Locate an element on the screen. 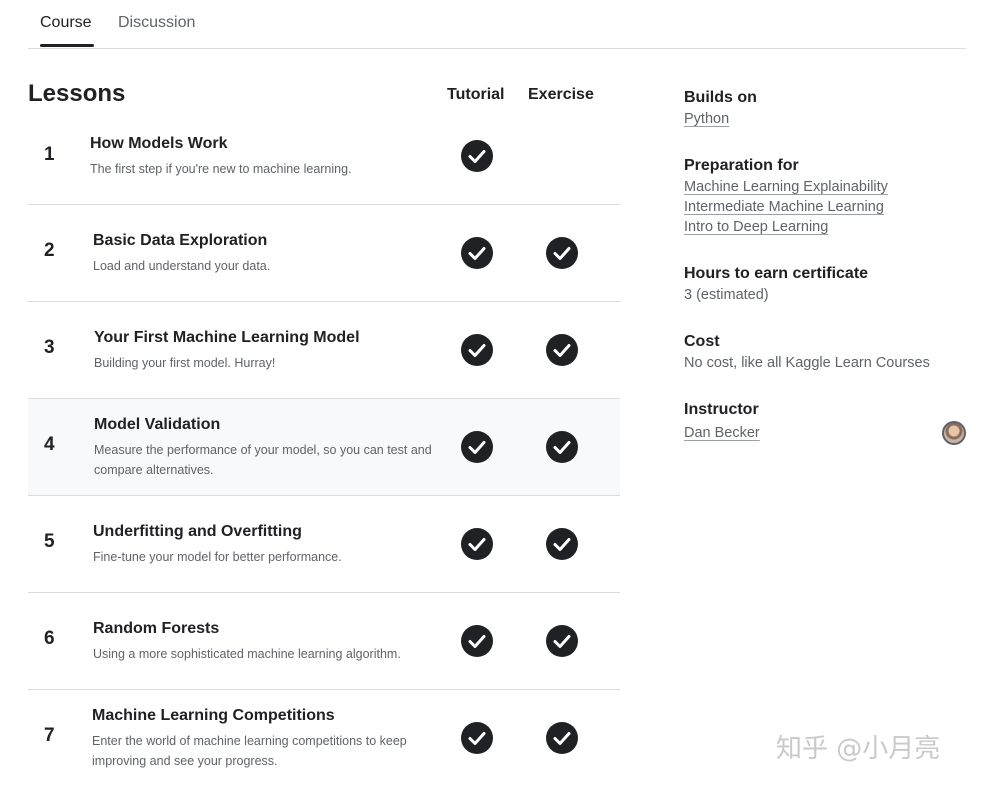 This screenshot has height=786, width=981. watermark-text: 知乎 @小月亮 is located at coordinates (858, 749).